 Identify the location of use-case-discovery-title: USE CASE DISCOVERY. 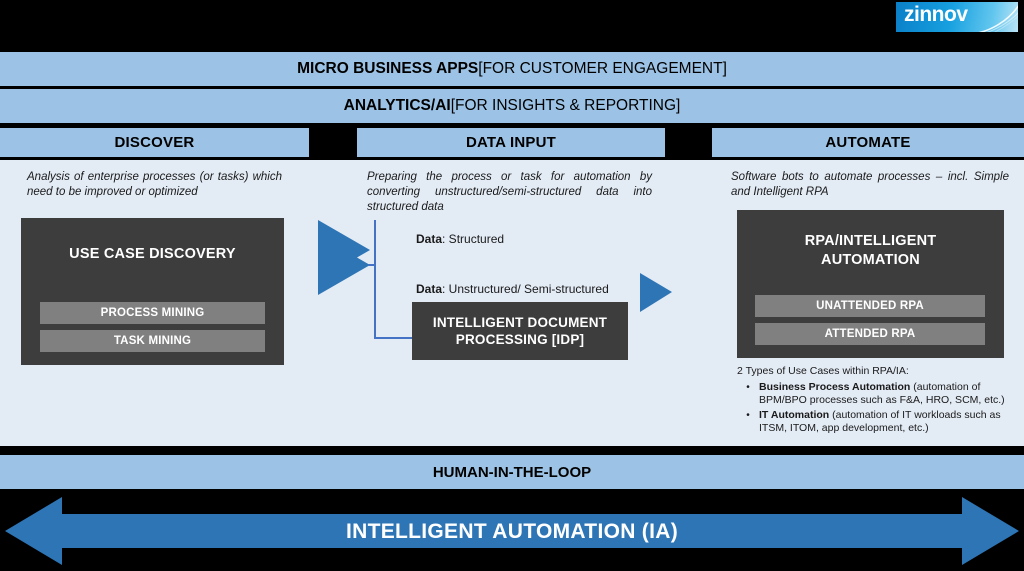
(152, 254).